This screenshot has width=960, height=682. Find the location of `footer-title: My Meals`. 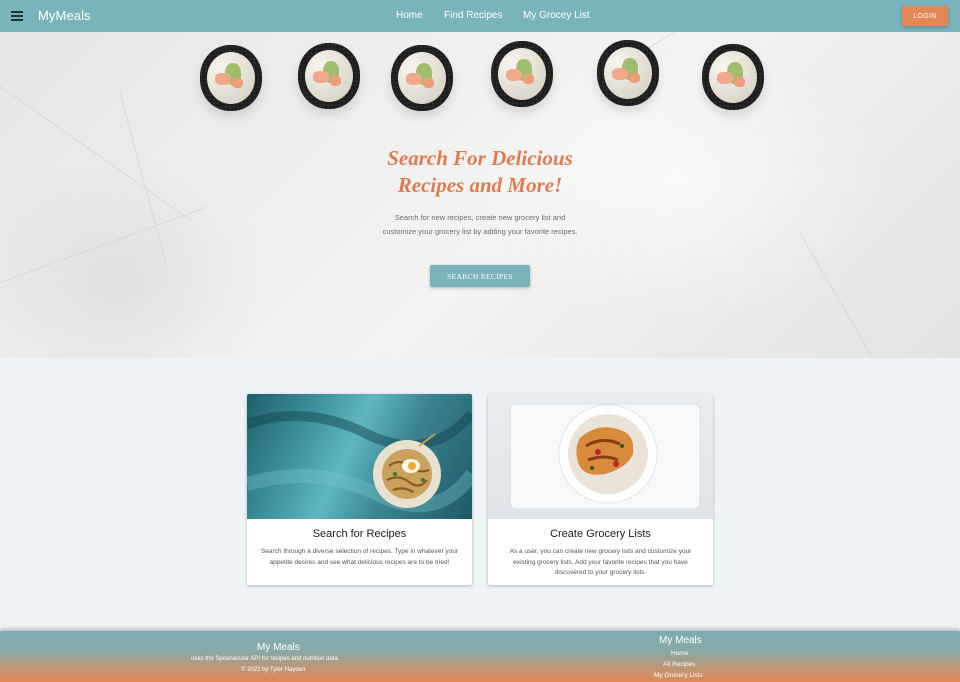

footer-title: My Meals is located at coordinates (278, 647).